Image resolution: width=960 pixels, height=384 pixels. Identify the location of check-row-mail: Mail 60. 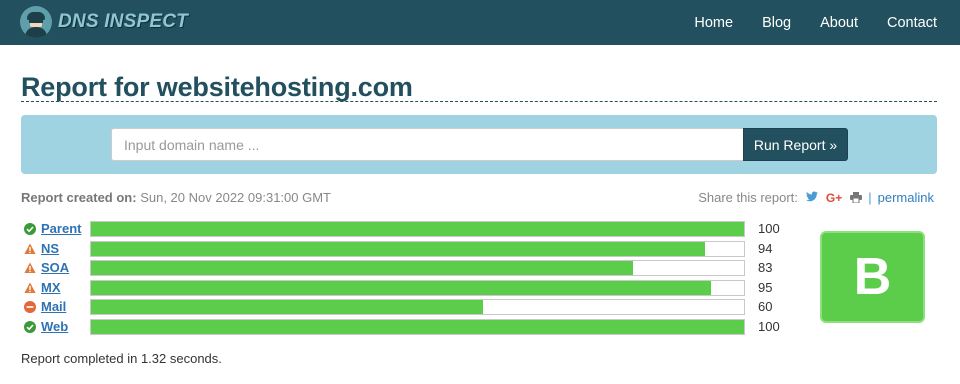
(401, 307).